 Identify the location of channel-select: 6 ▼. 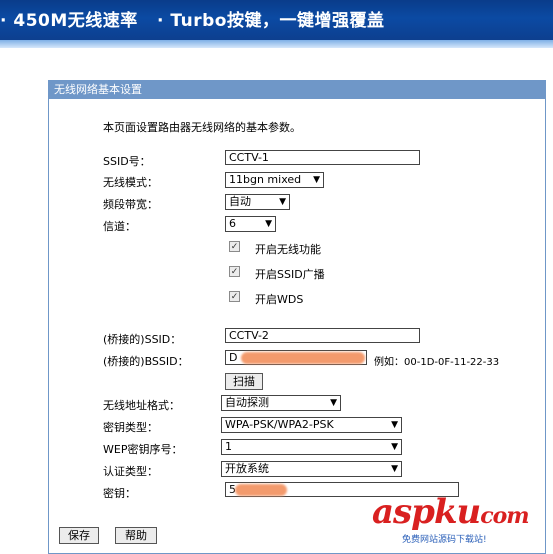
(250, 224).